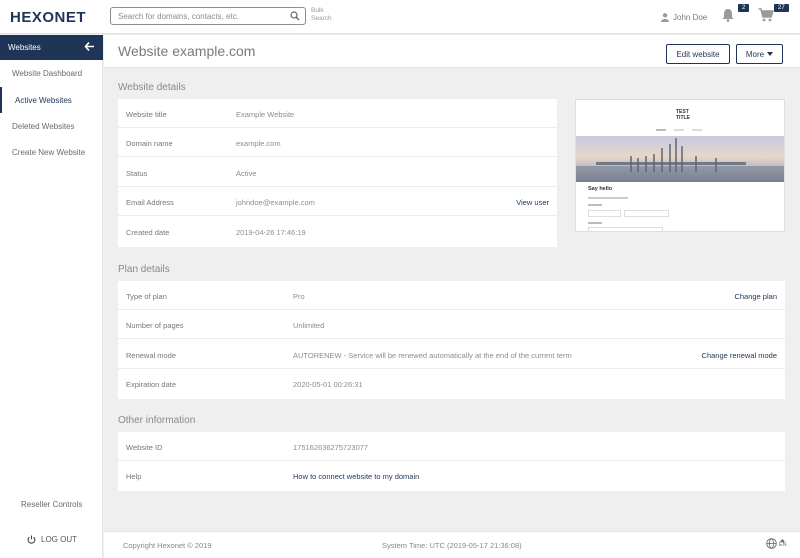 This screenshot has width=800, height=558. Describe the element at coordinates (24, 47) in the screenshot. I see `sidebar-header-label: Websites` at that location.